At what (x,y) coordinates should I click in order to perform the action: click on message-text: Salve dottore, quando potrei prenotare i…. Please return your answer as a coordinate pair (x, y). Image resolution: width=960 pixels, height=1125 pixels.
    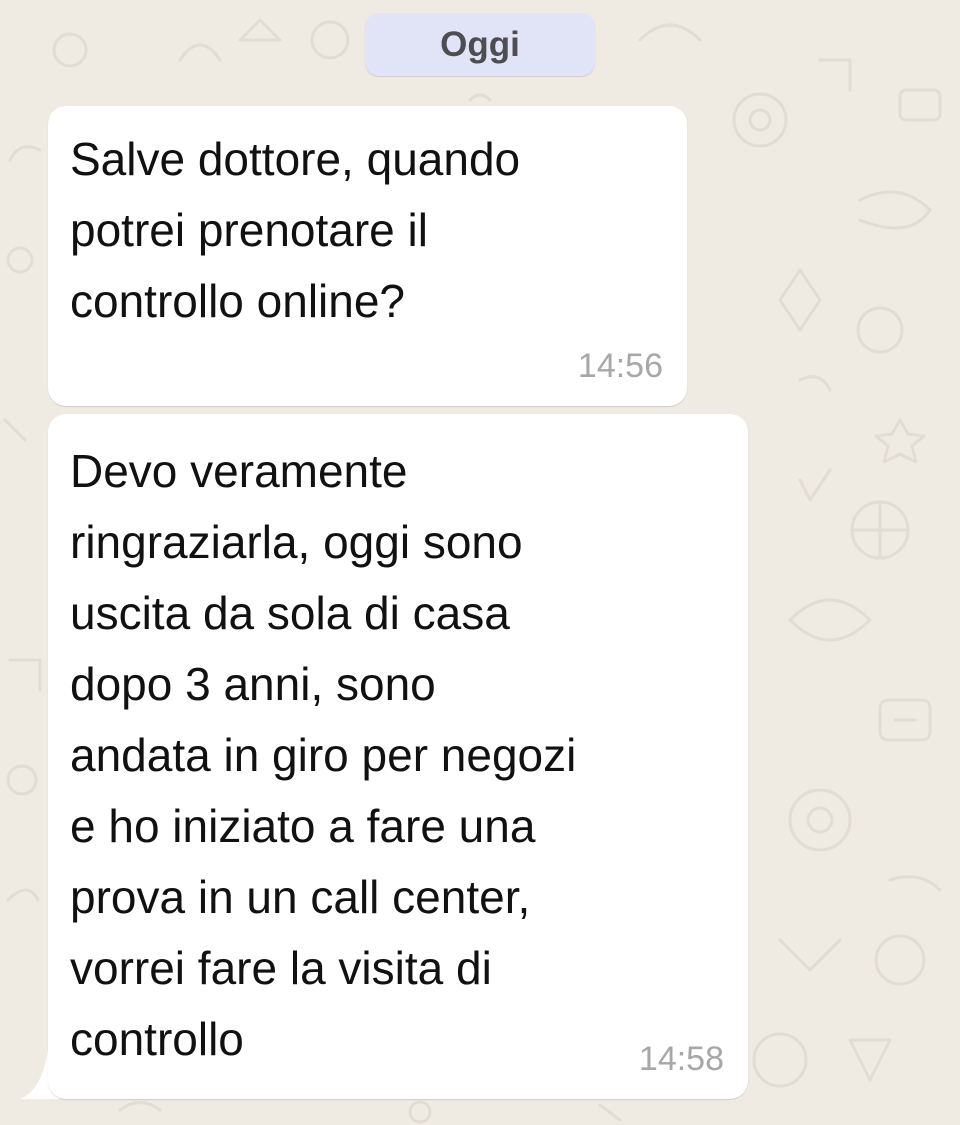
    Looking at the image, I should click on (295, 230).